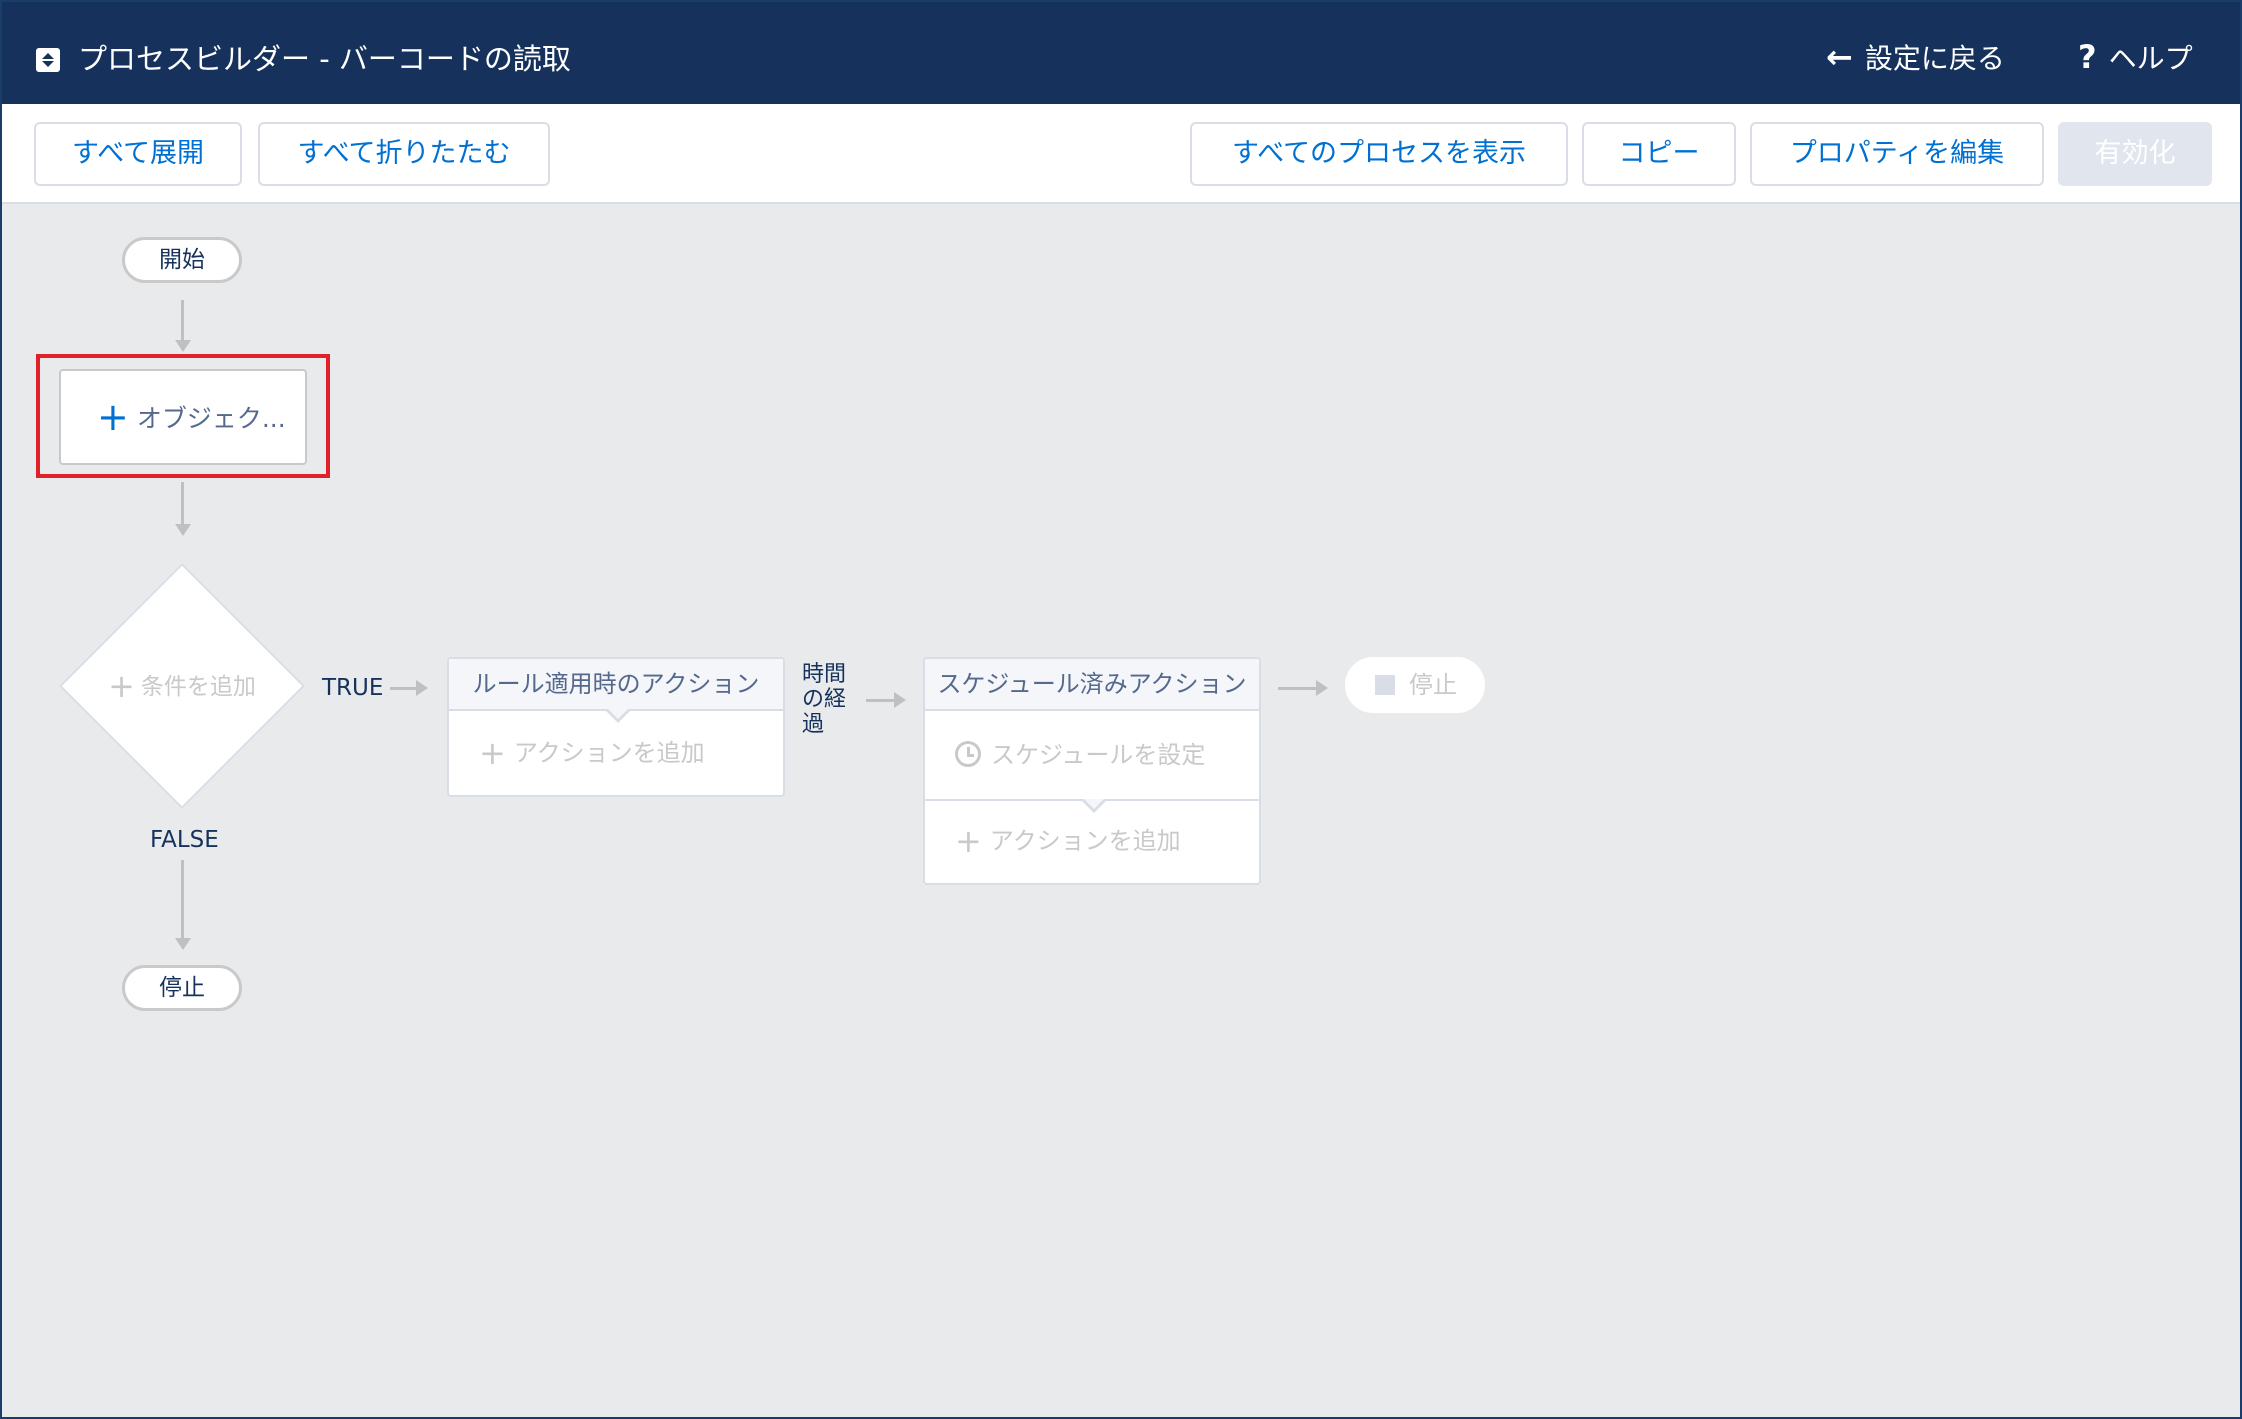 This screenshot has height=1419, width=2242. Describe the element at coordinates (2135, 154) in the screenshot. I see `activate-button: 有効化` at that location.